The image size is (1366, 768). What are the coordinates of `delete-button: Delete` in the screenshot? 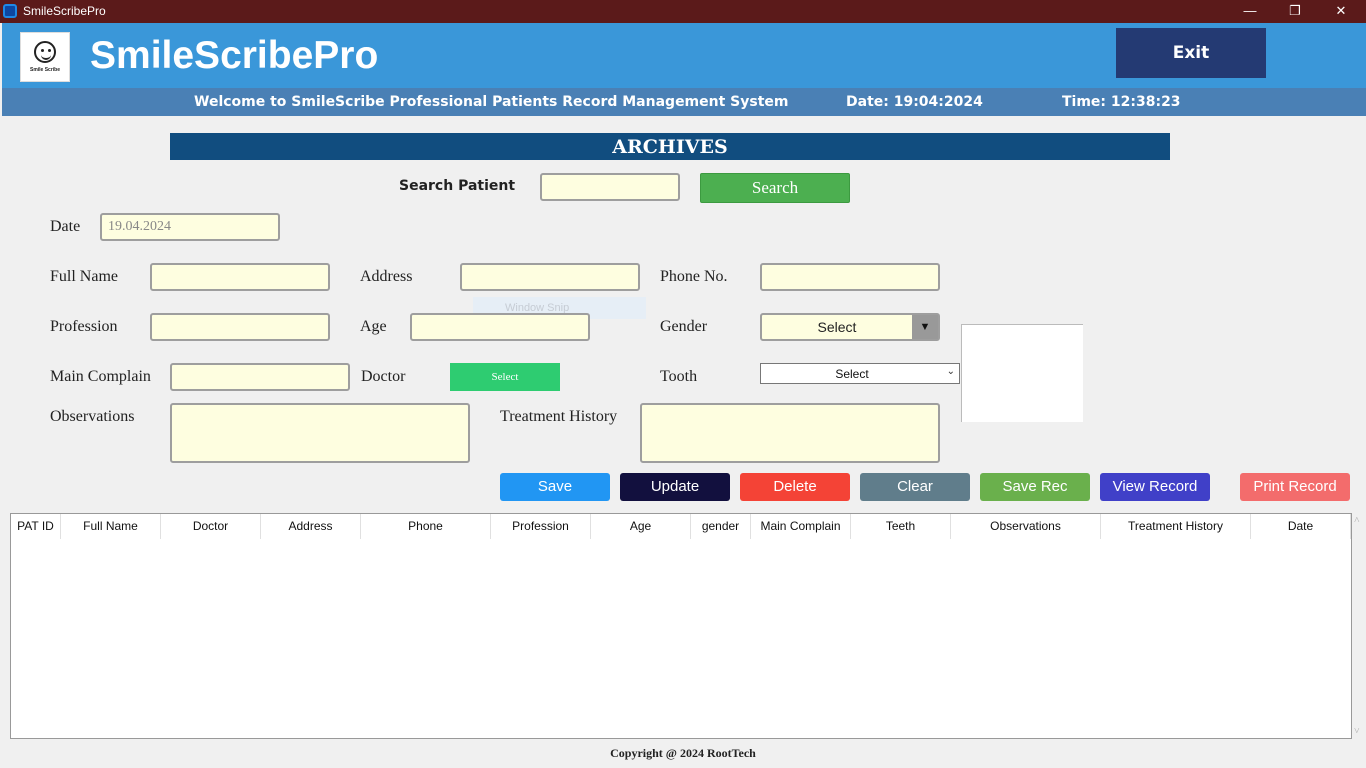 It's located at (795, 487).